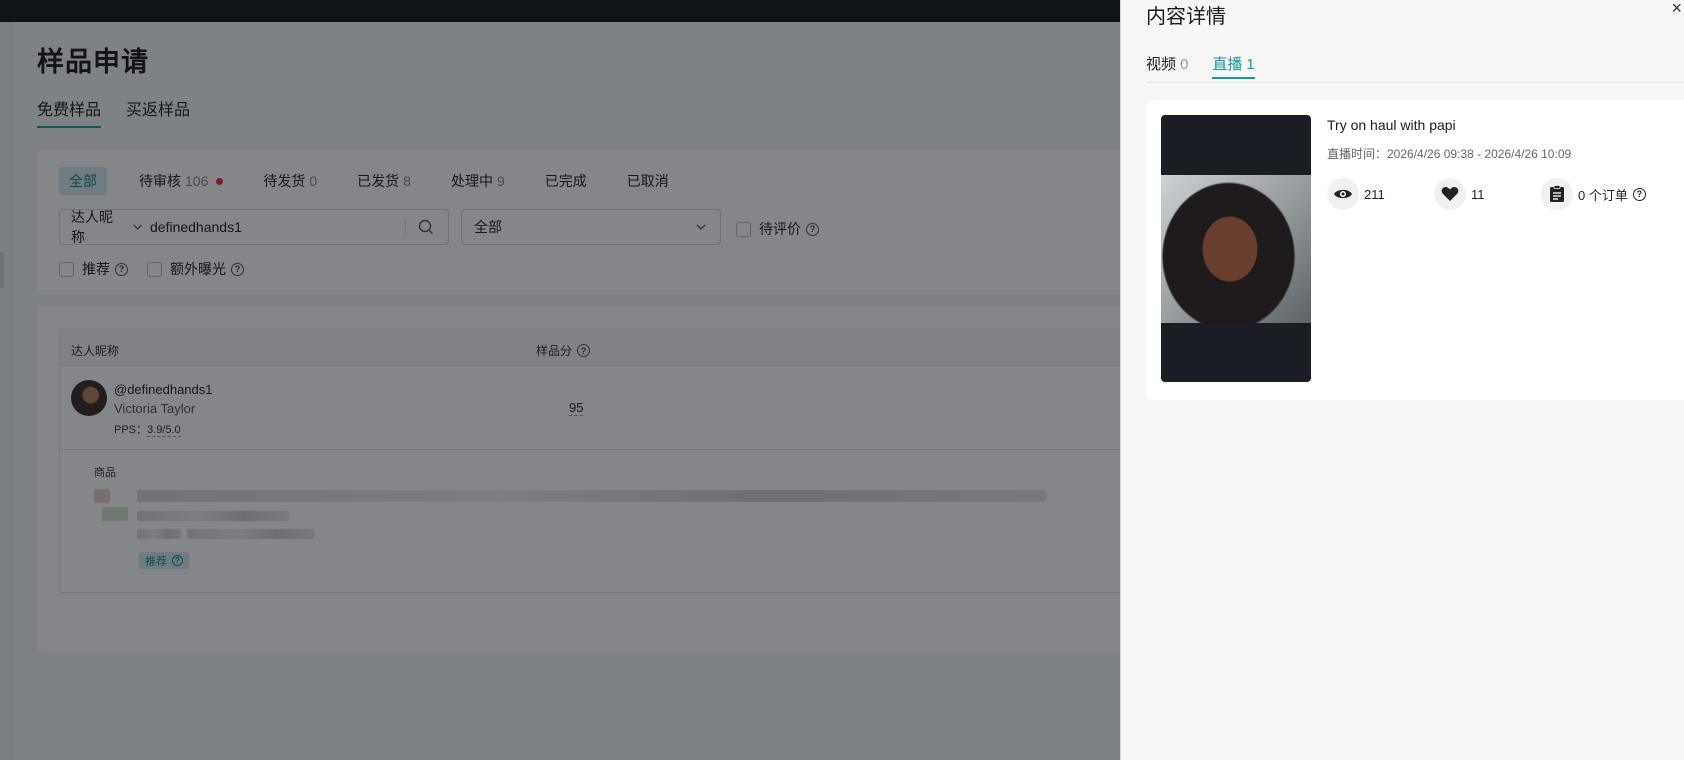 Image resolution: width=1684 pixels, height=760 pixels. I want to click on tab-label: 视频, so click(1161, 64).